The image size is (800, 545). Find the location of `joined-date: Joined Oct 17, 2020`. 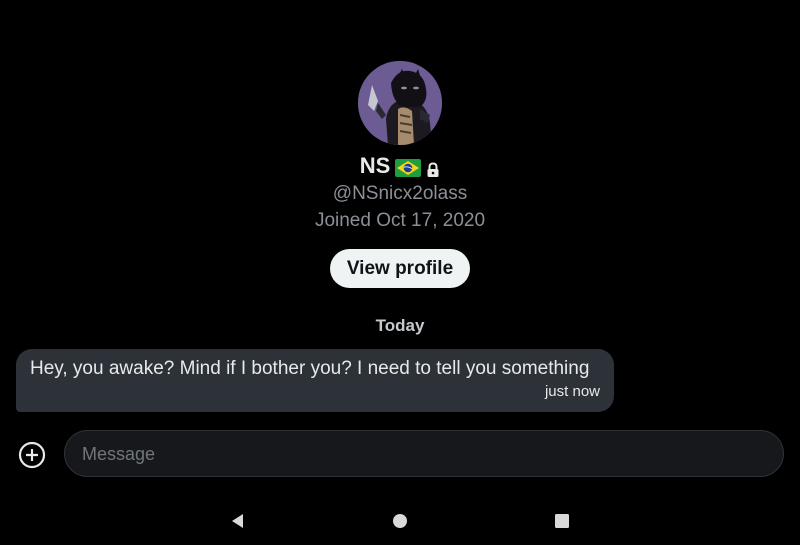

joined-date: Joined Oct 17, 2020 is located at coordinates (400, 220).